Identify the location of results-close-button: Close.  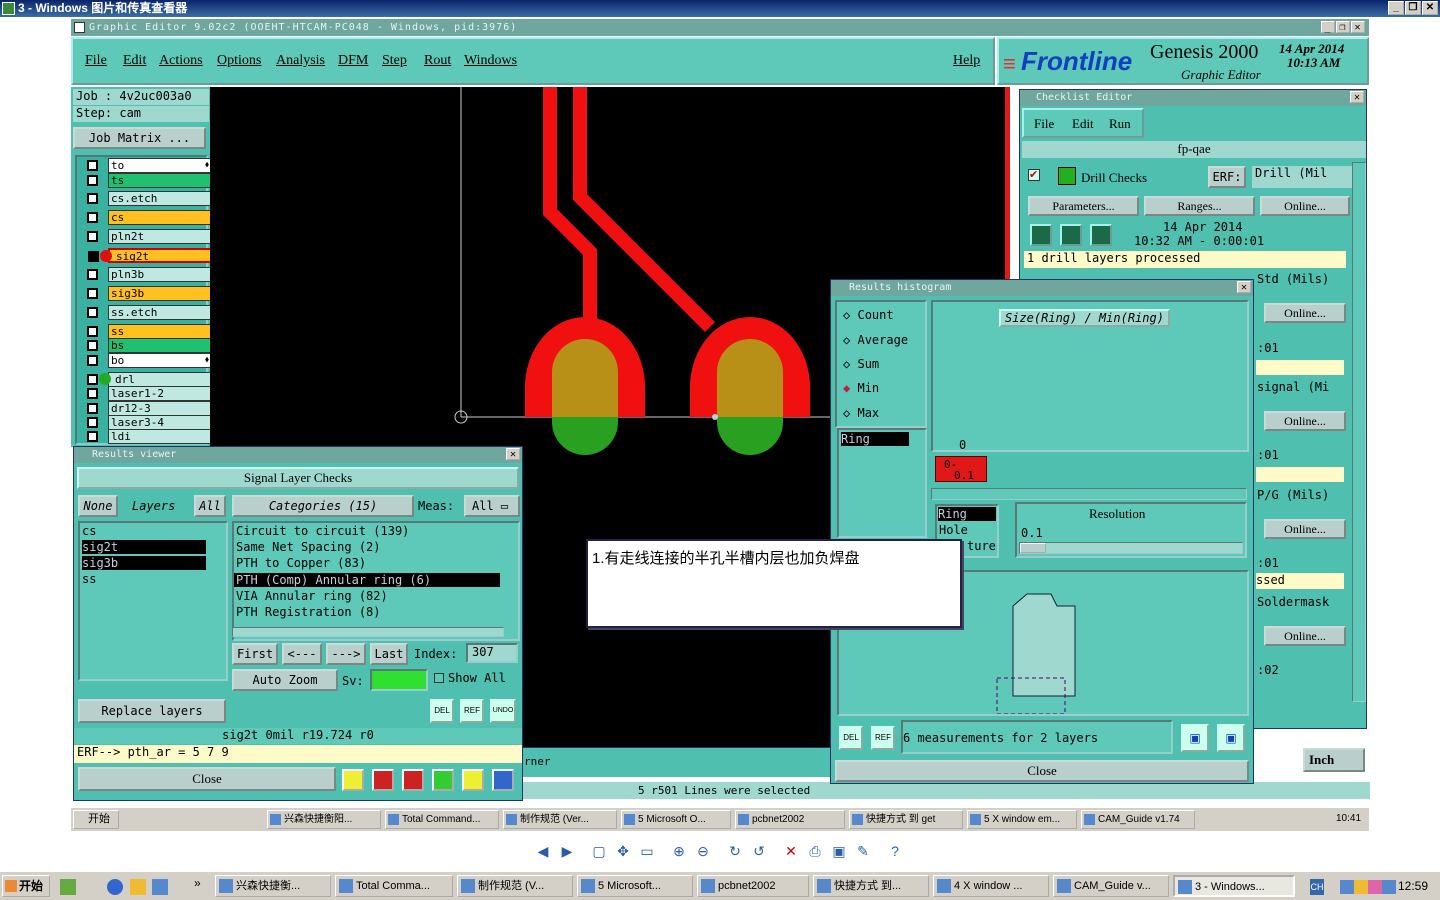
(207, 779).